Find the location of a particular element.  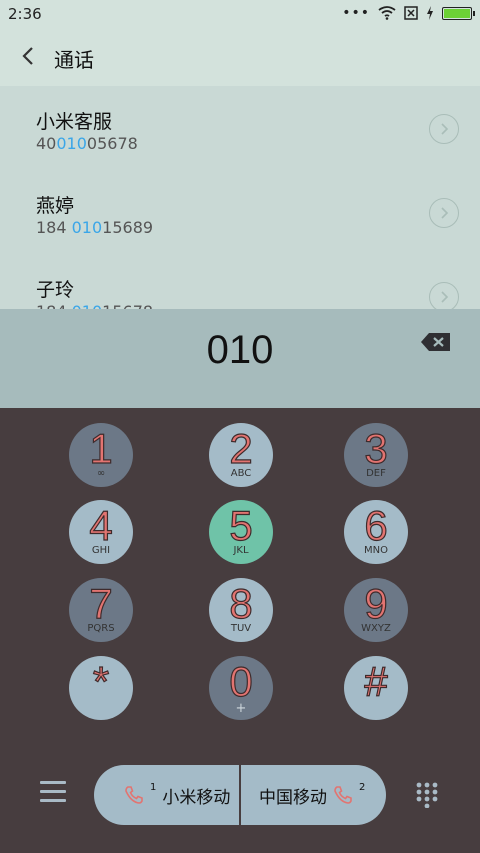

more-dots-icon: ••• is located at coordinates (356, 13).